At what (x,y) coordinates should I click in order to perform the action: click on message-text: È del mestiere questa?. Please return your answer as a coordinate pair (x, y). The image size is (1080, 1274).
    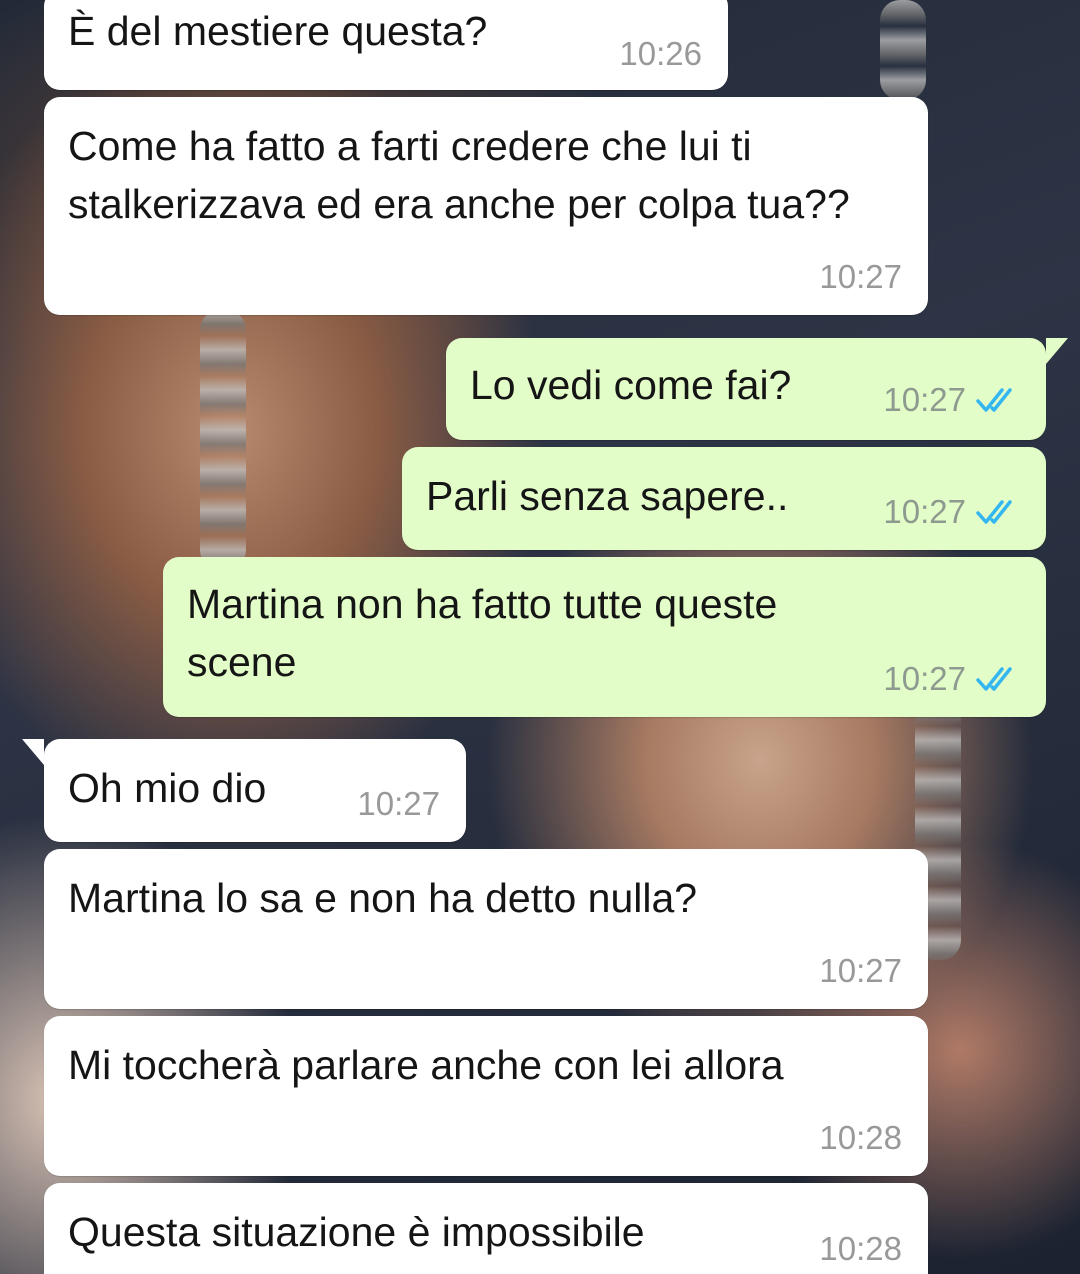
    Looking at the image, I should click on (278, 31).